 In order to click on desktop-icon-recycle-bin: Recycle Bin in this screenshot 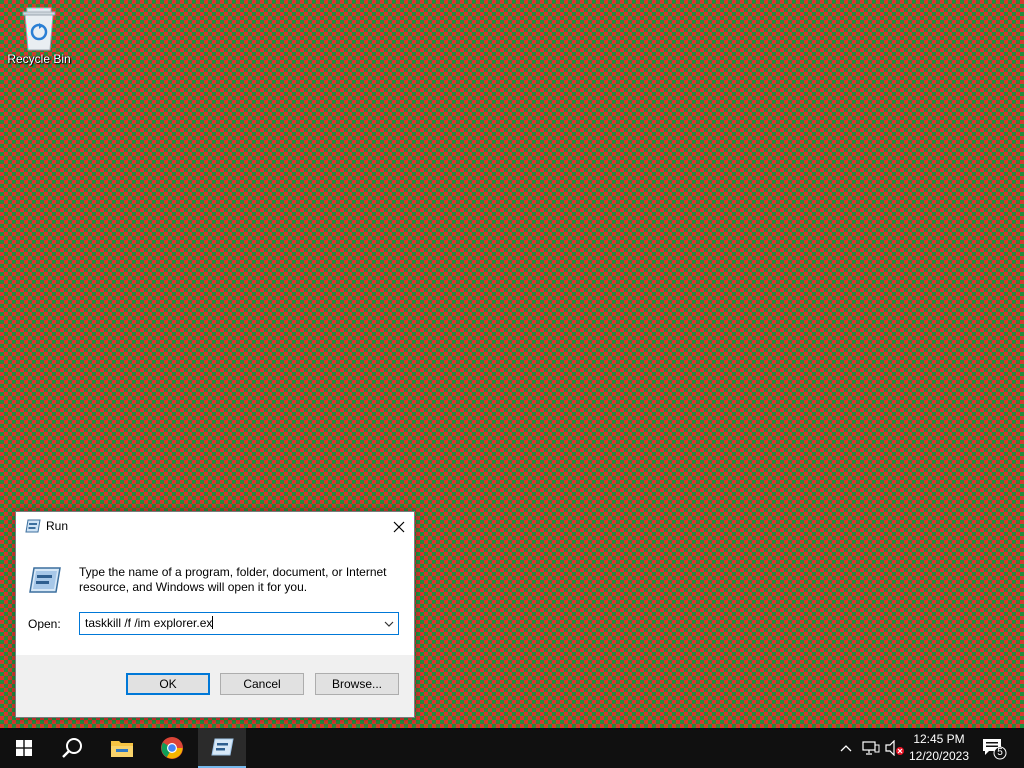, I will do `click(39, 41)`.